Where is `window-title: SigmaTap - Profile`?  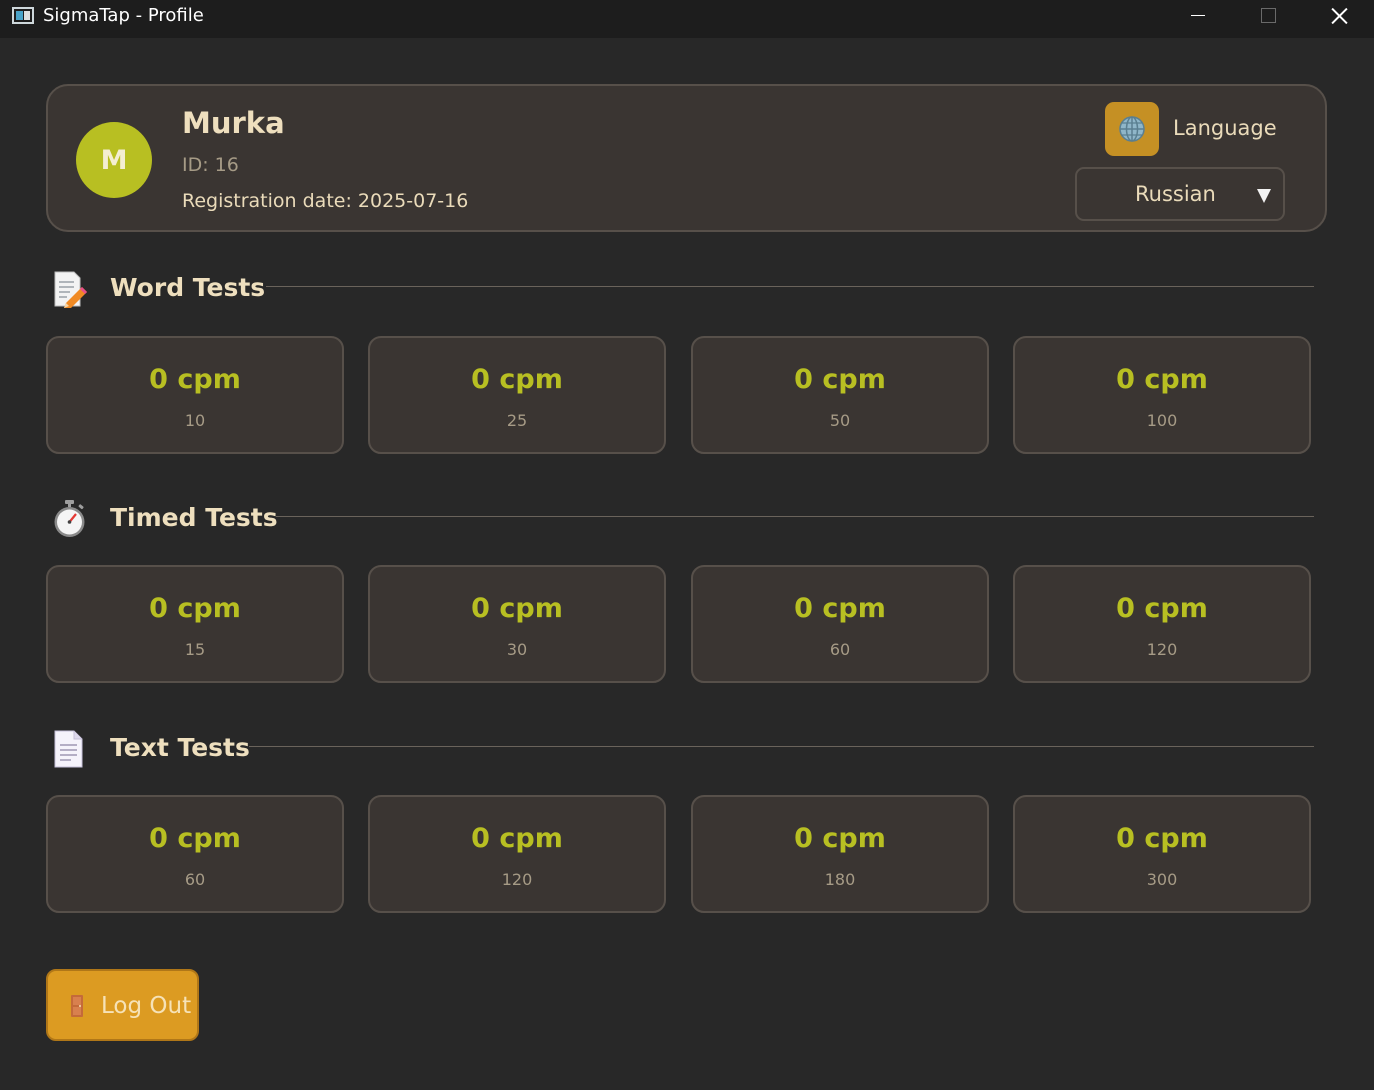 window-title: SigmaTap - Profile is located at coordinates (123, 15).